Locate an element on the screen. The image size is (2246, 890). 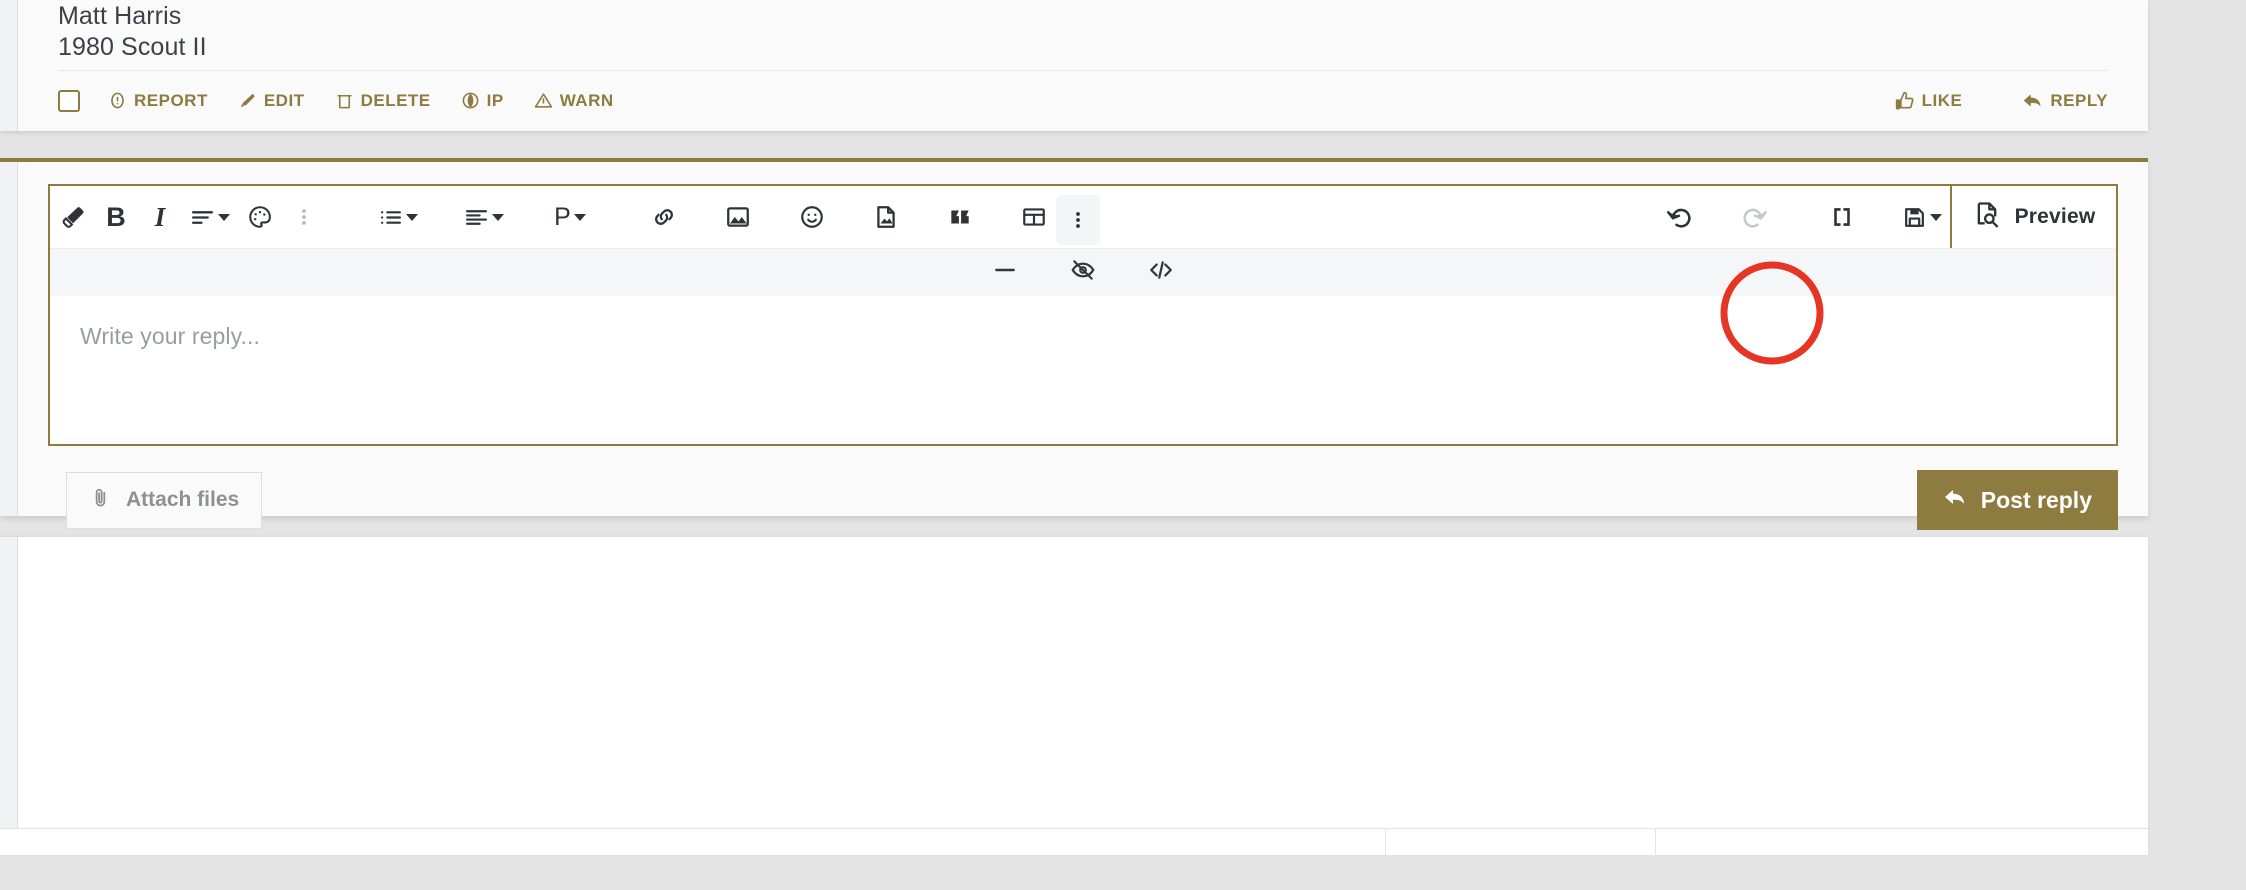
post-action-like-label: LIKE is located at coordinates (1942, 100).